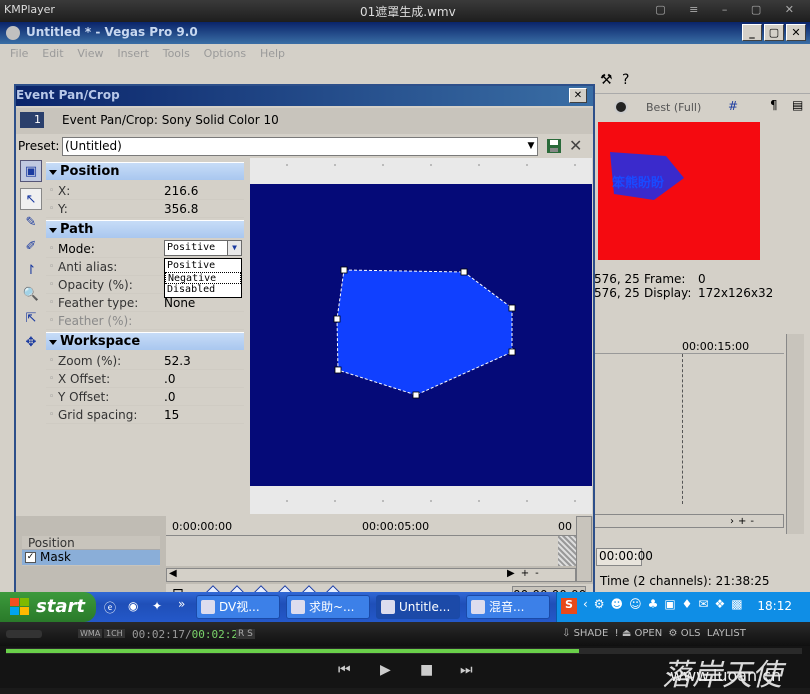 Image resolution: width=810 pixels, height=694 pixels. Describe the element at coordinates (133, 606) in the screenshot. I see `quicklaunch-media-icon: ◉` at that location.